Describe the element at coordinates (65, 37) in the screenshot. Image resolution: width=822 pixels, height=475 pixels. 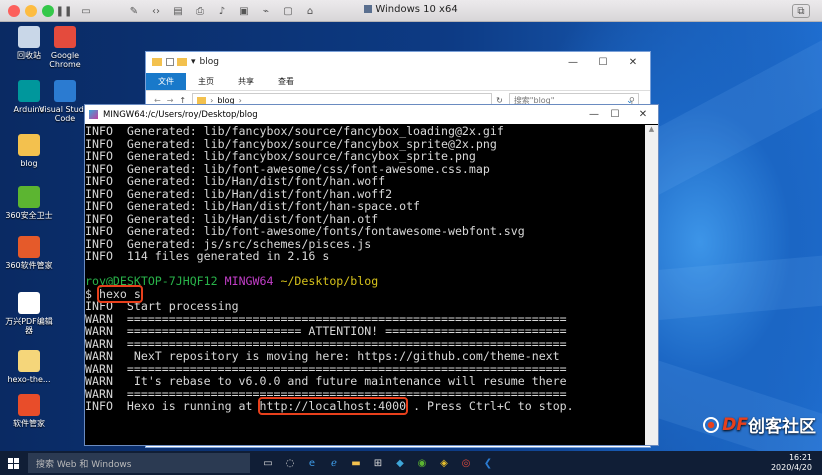
I see `chrome-icon` at that location.